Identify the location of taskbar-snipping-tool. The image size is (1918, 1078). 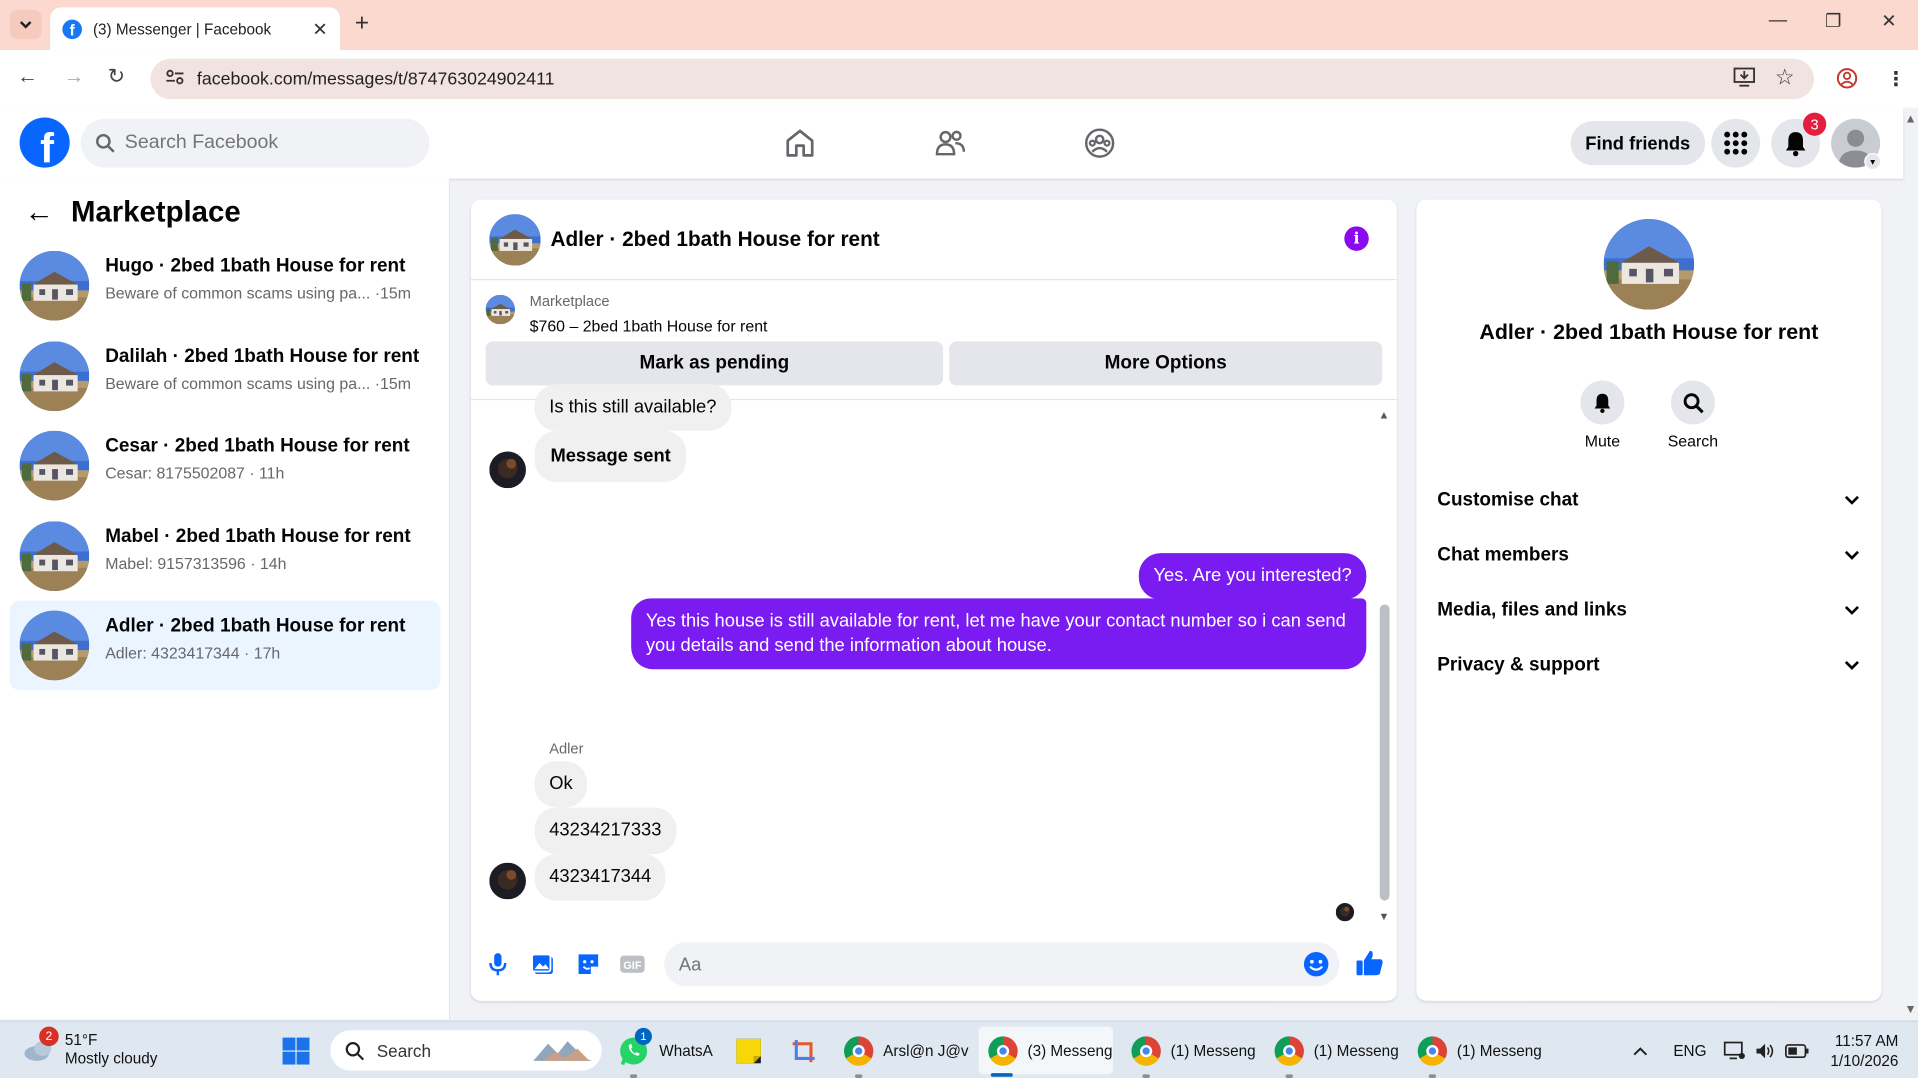
(803, 1050).